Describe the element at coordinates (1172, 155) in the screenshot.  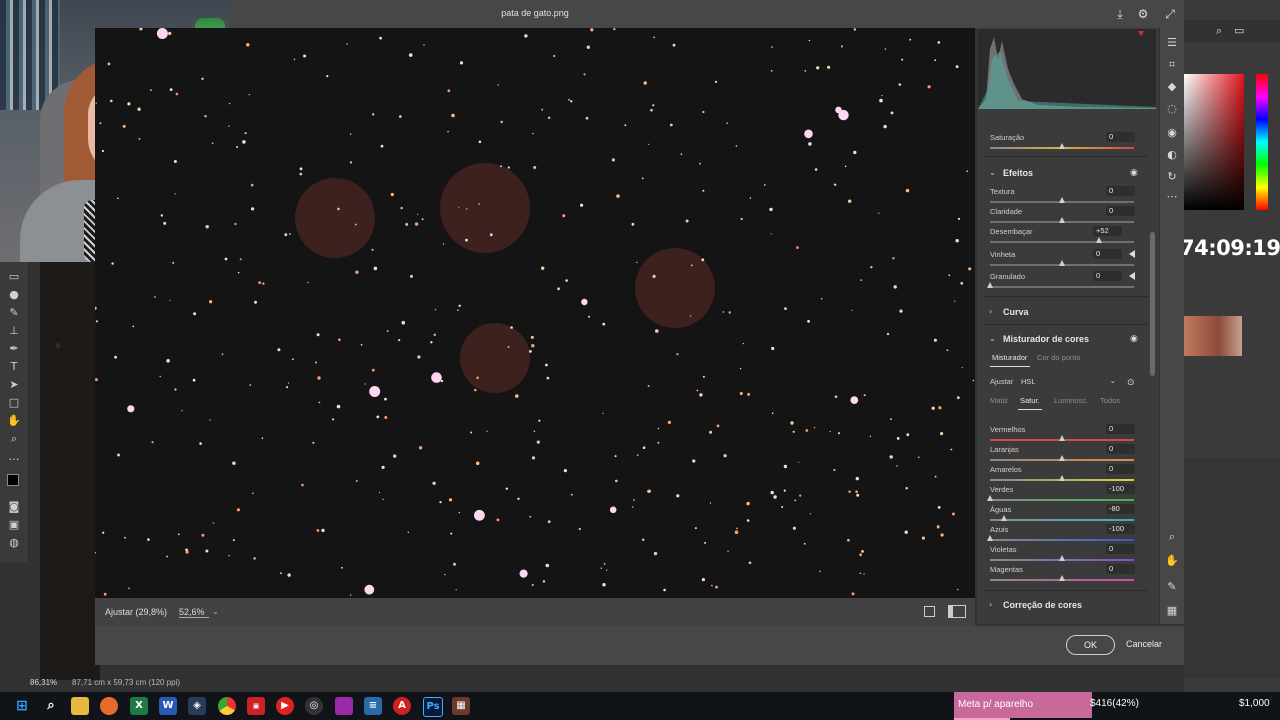
I see `presets-icon: ◐` at that location.